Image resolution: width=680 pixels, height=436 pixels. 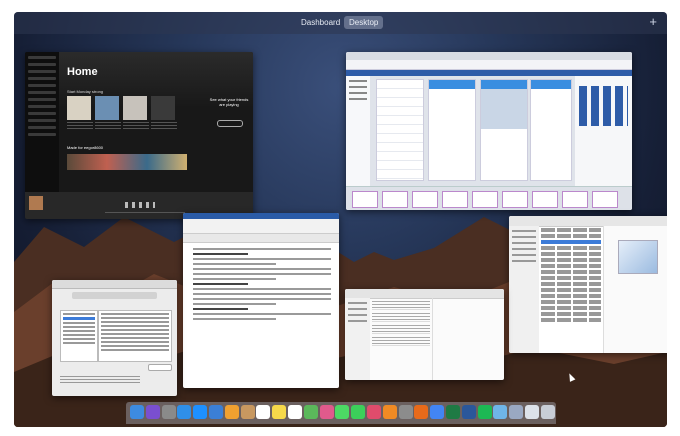 What do you see at coordinates (140, 205) in the screenshot?
I see `playback-controls` at bounding box center [140, 205].